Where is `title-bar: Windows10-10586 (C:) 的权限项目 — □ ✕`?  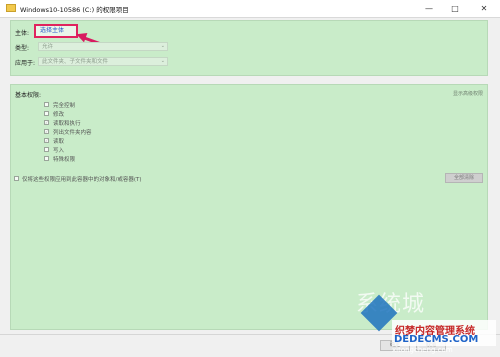 title-bar: Windows10-10586 (C:) 的权限项目 — □ ✕ is located at coordinates (250, 9).